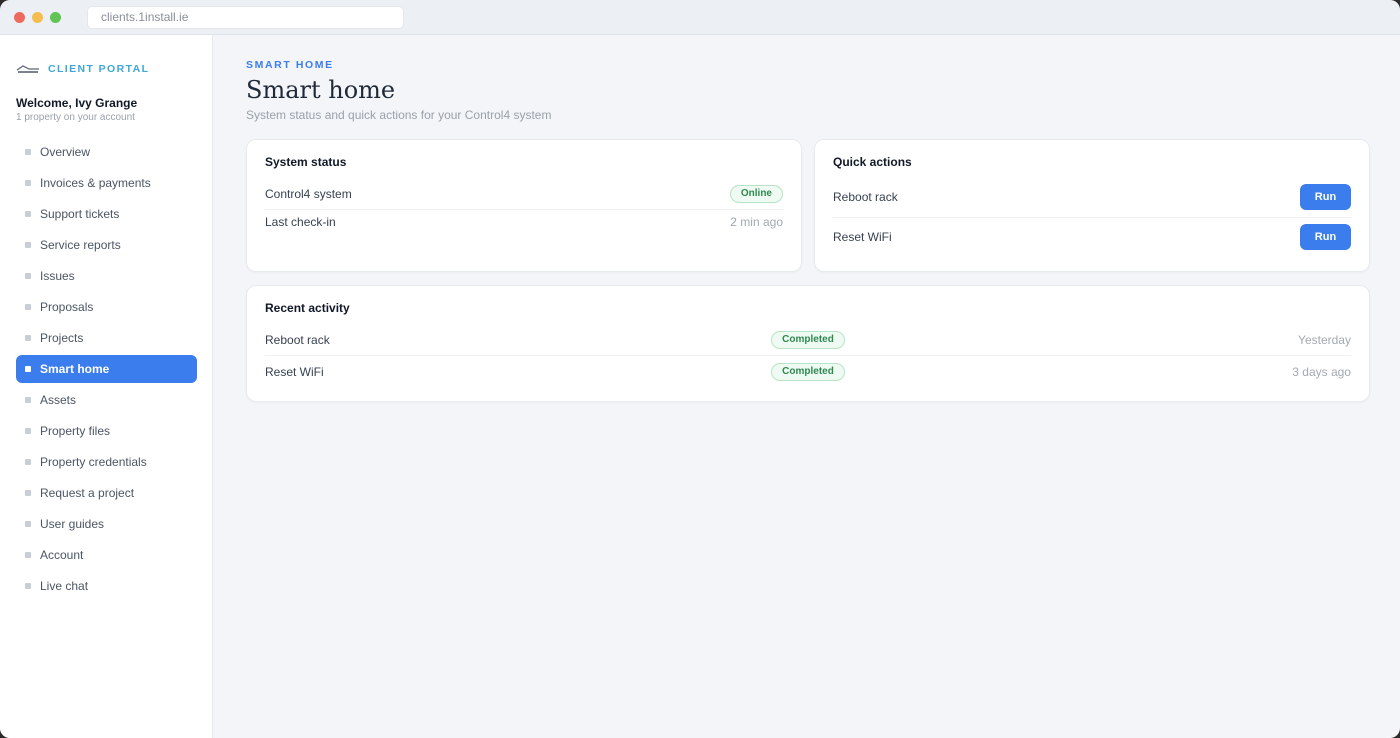 The width and height of the screenshot is (1400, 738). Describe the element at coordinates (95, 183) in the screenshot. I see `sidebar-item-label: Invoices & payments` at that location.